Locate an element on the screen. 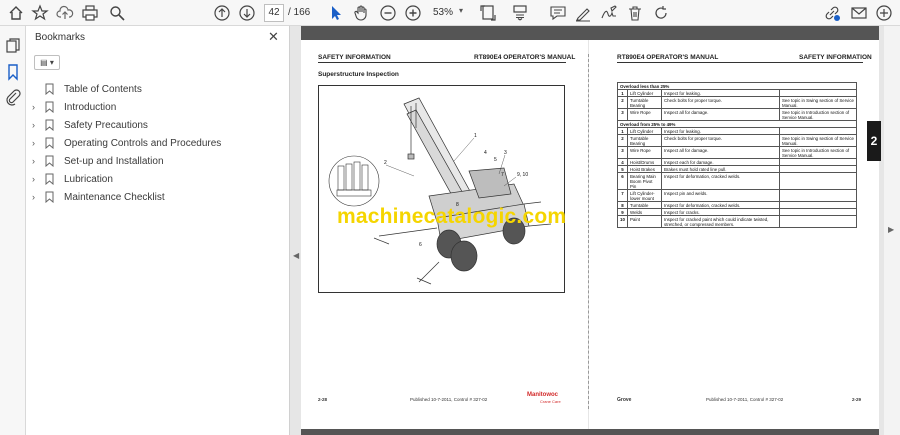 The height and width of the screenshot is (435, 900). top-toolbar: 42 / 166 53% ▾ is located at coordinates (450, 13).